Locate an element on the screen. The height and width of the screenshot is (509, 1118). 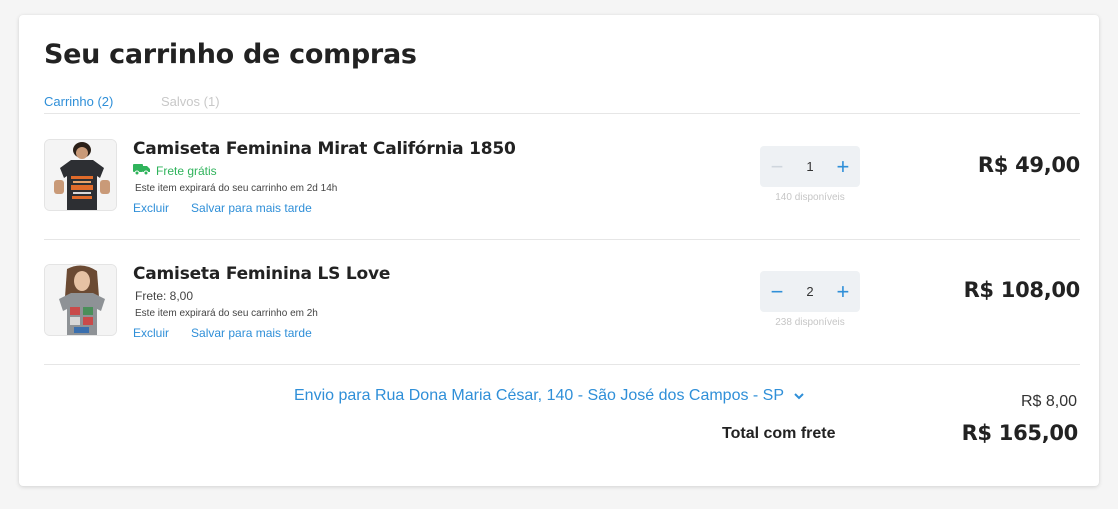
total-label: Total com frete is located at coordinates (779, 433).